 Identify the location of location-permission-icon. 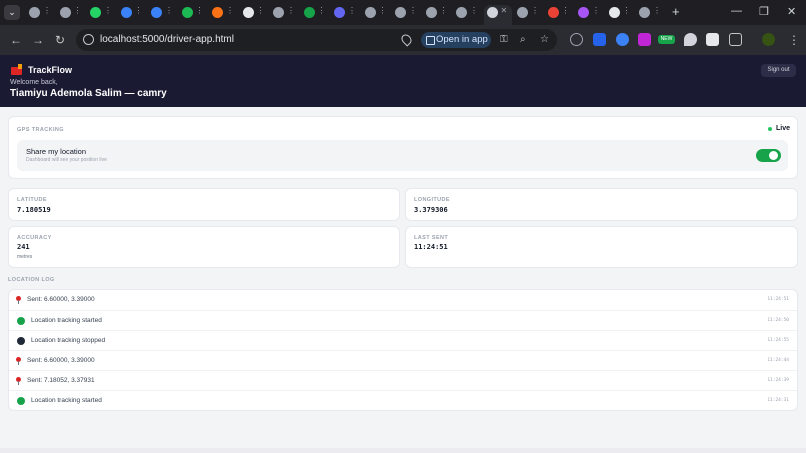
(406, 39).